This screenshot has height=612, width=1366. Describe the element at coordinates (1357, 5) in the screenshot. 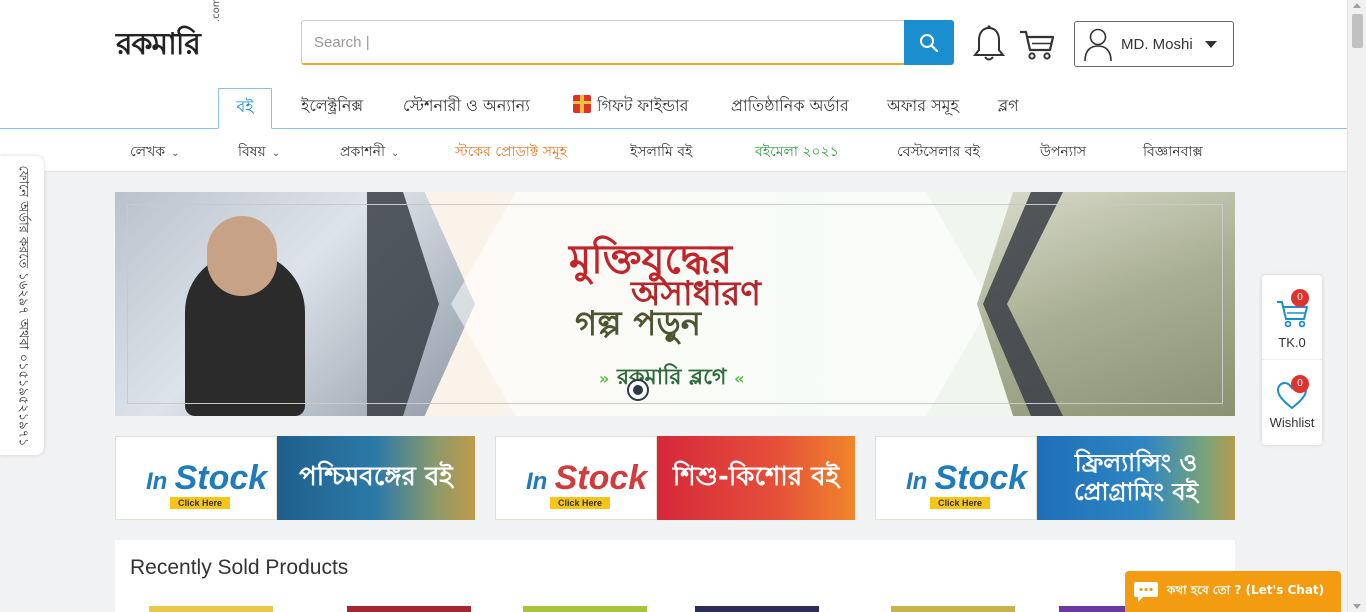

I see `scroll-up-icon` at that location.